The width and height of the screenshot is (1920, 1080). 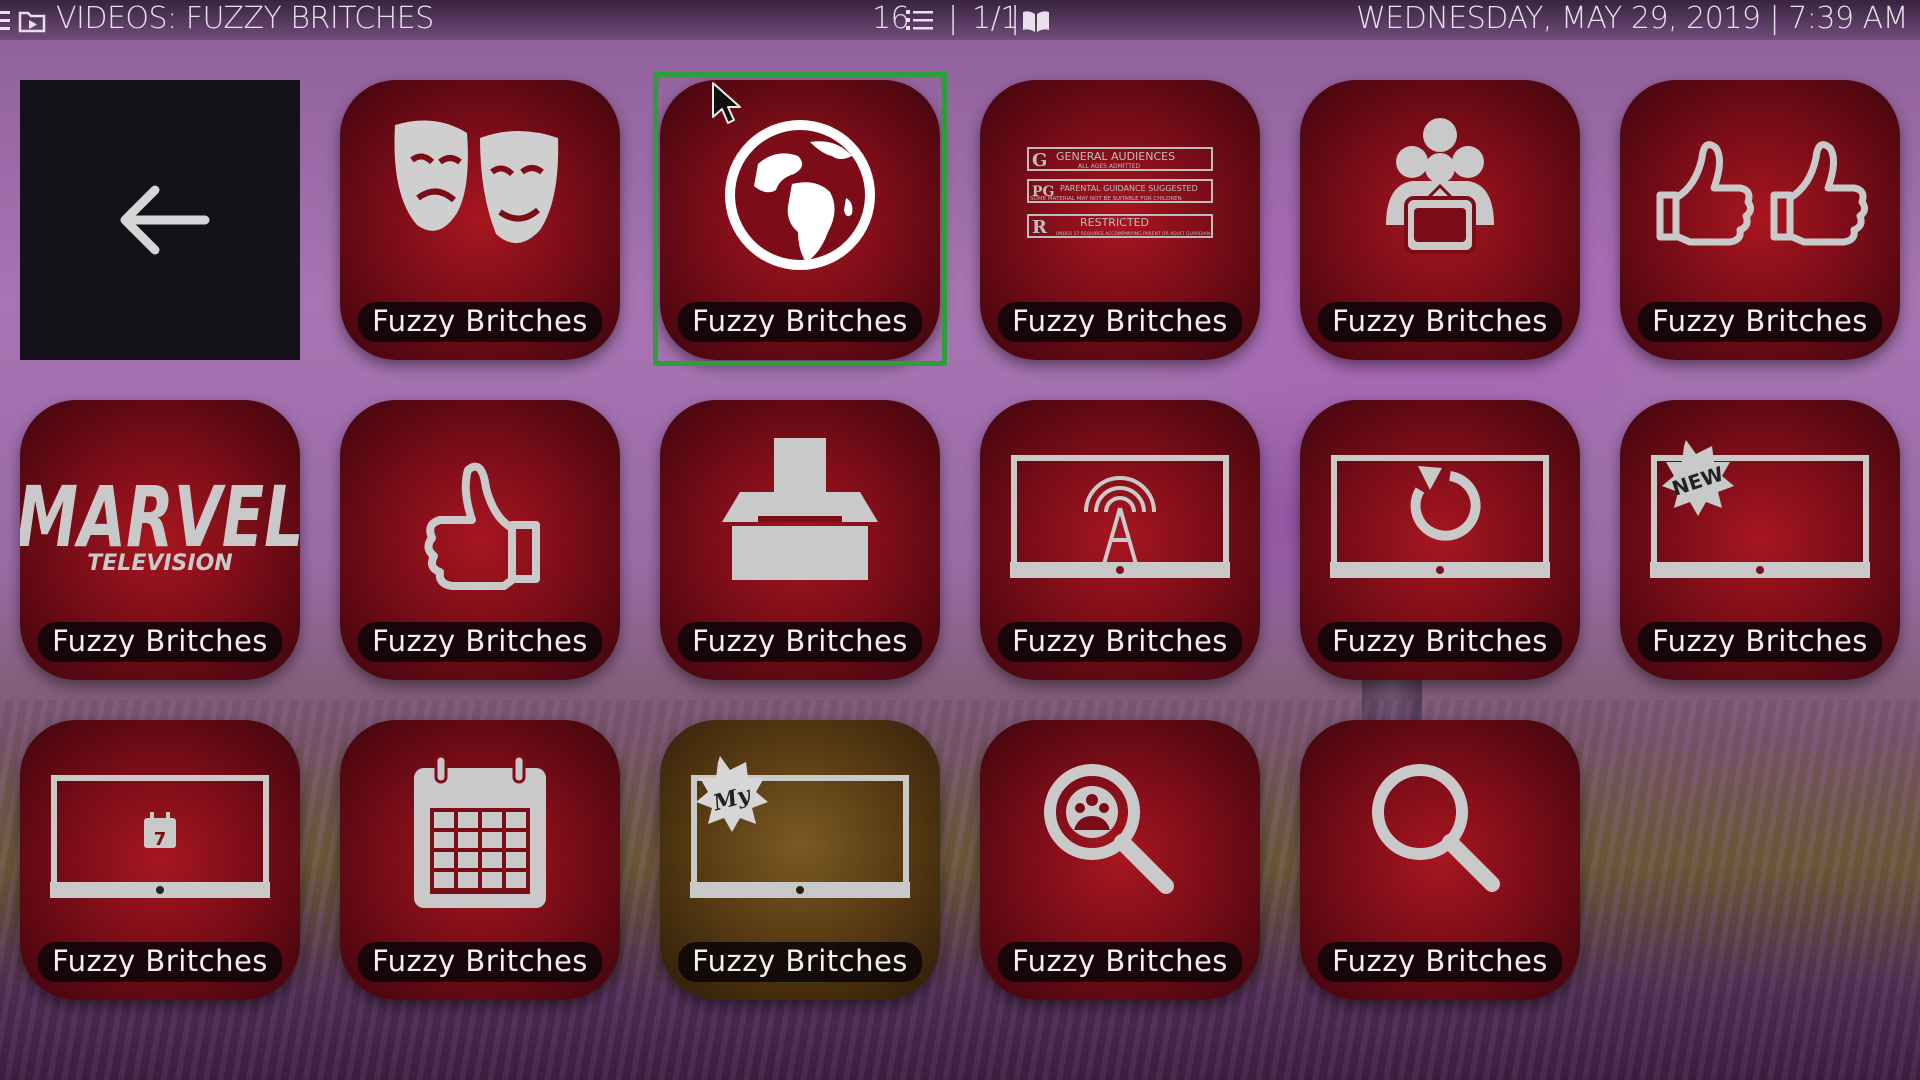 I want to click on svg-text: RESTRICTED, so click(x=1114, y=222).